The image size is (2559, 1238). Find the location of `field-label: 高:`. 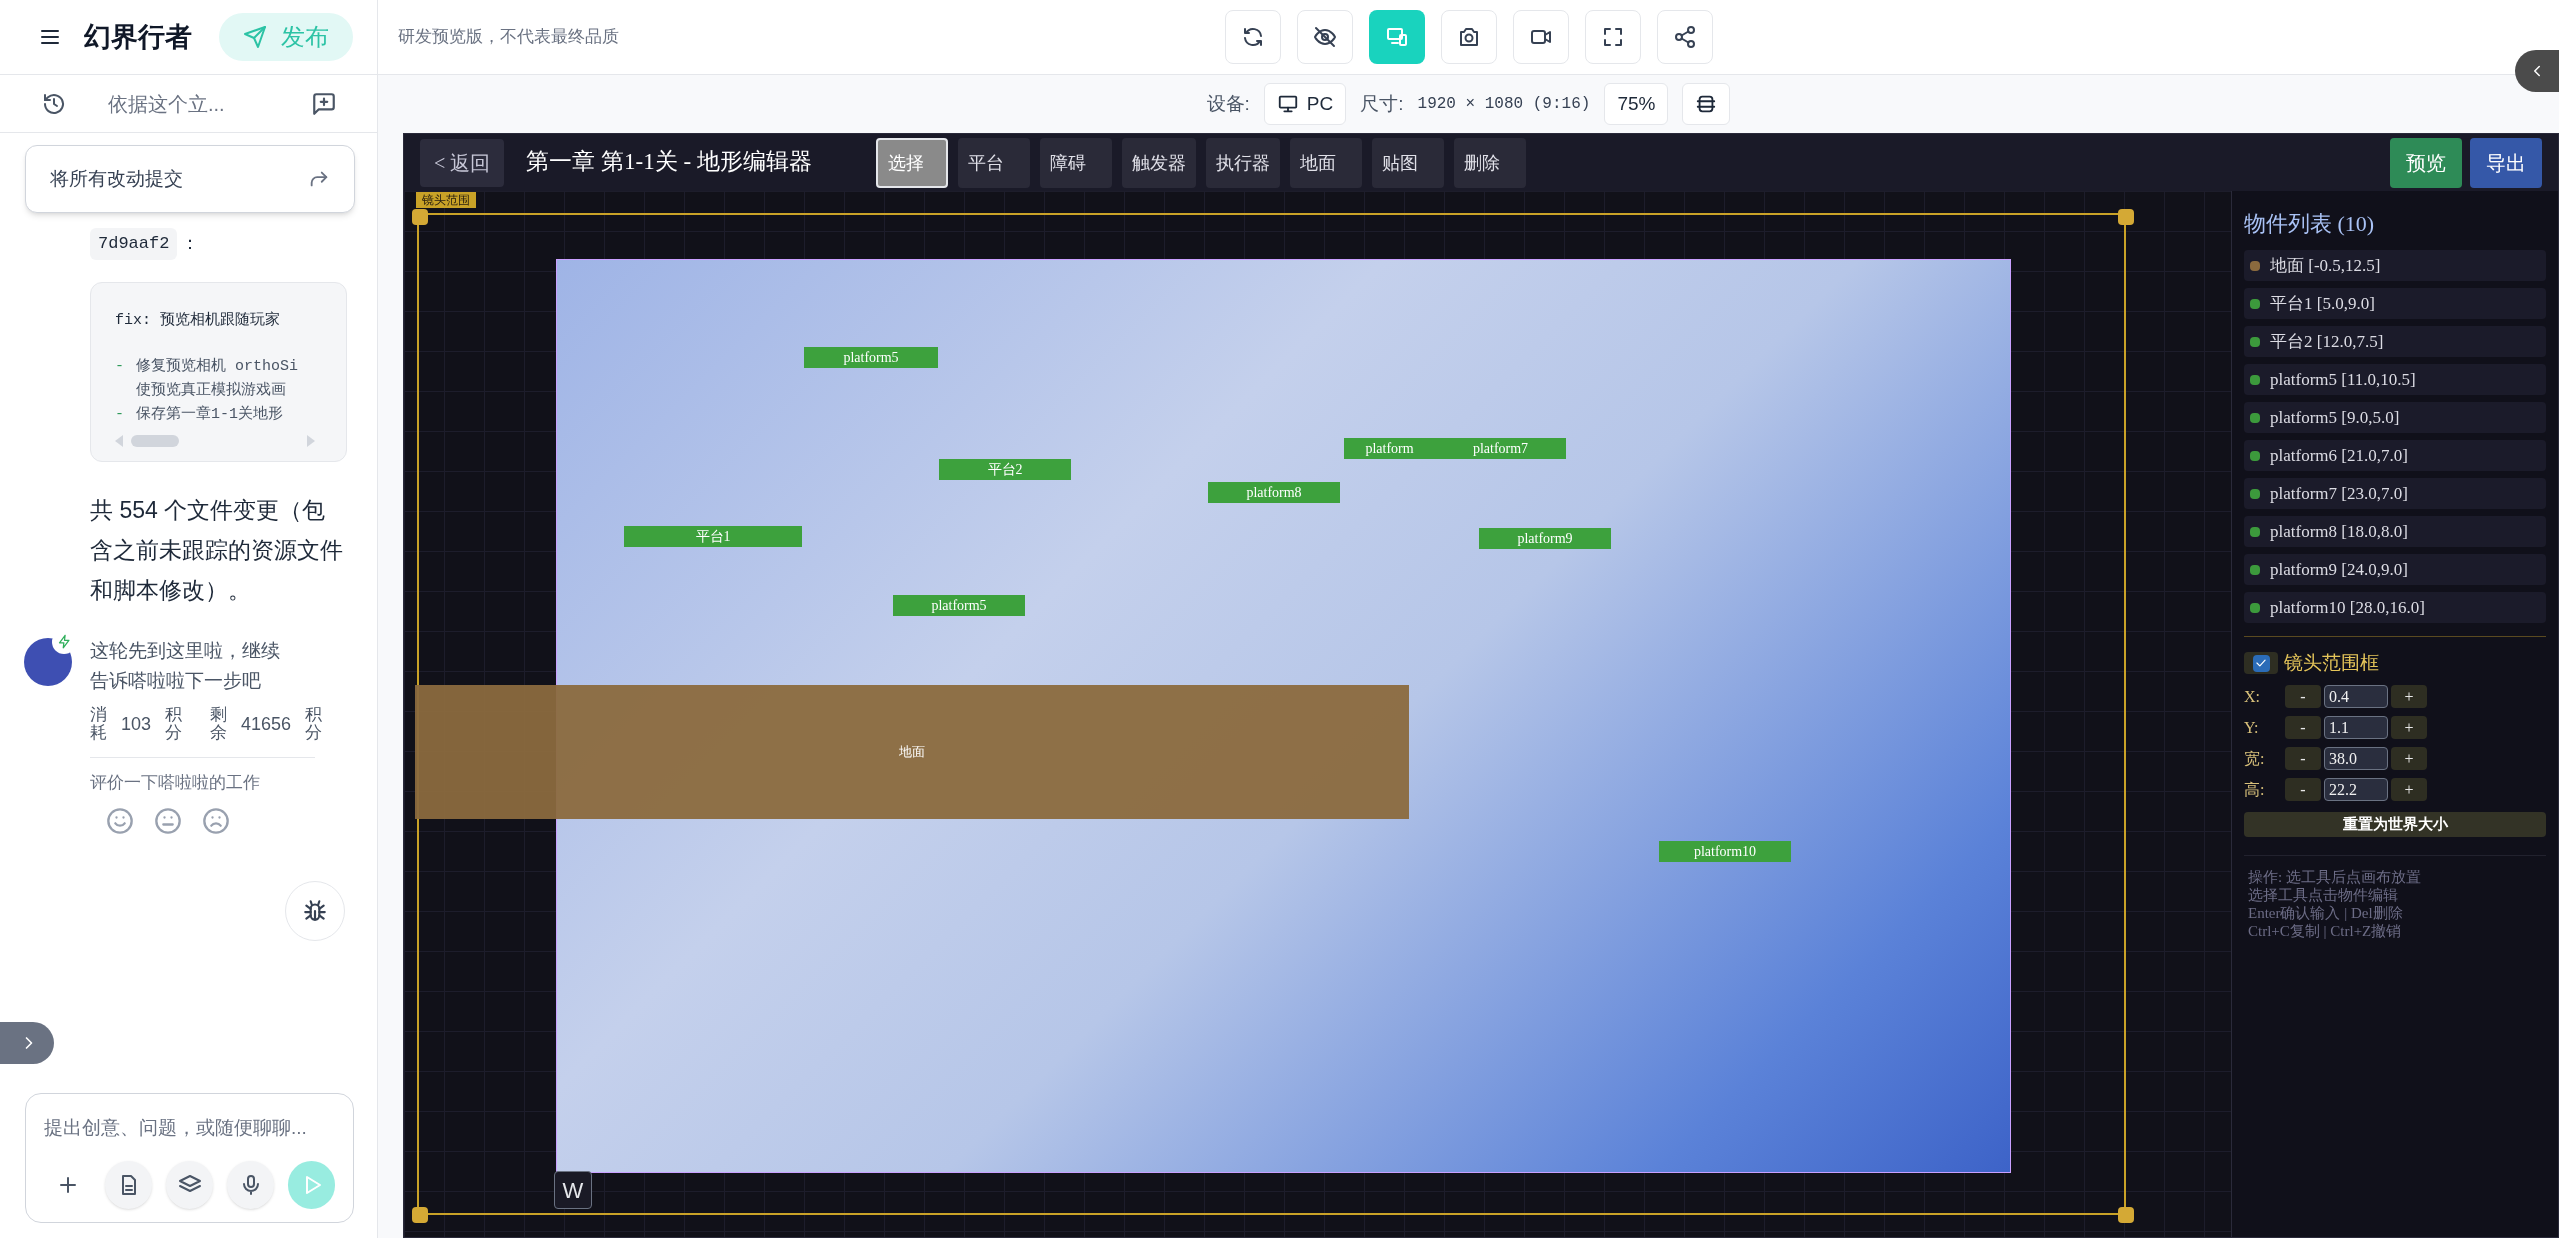

field-label: 高: is located at coordinates (2255, 789).